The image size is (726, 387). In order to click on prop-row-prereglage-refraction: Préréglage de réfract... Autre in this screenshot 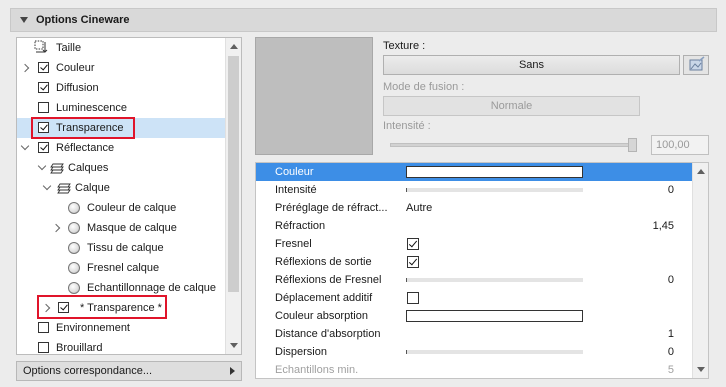, I will do `click(474, 208)`.